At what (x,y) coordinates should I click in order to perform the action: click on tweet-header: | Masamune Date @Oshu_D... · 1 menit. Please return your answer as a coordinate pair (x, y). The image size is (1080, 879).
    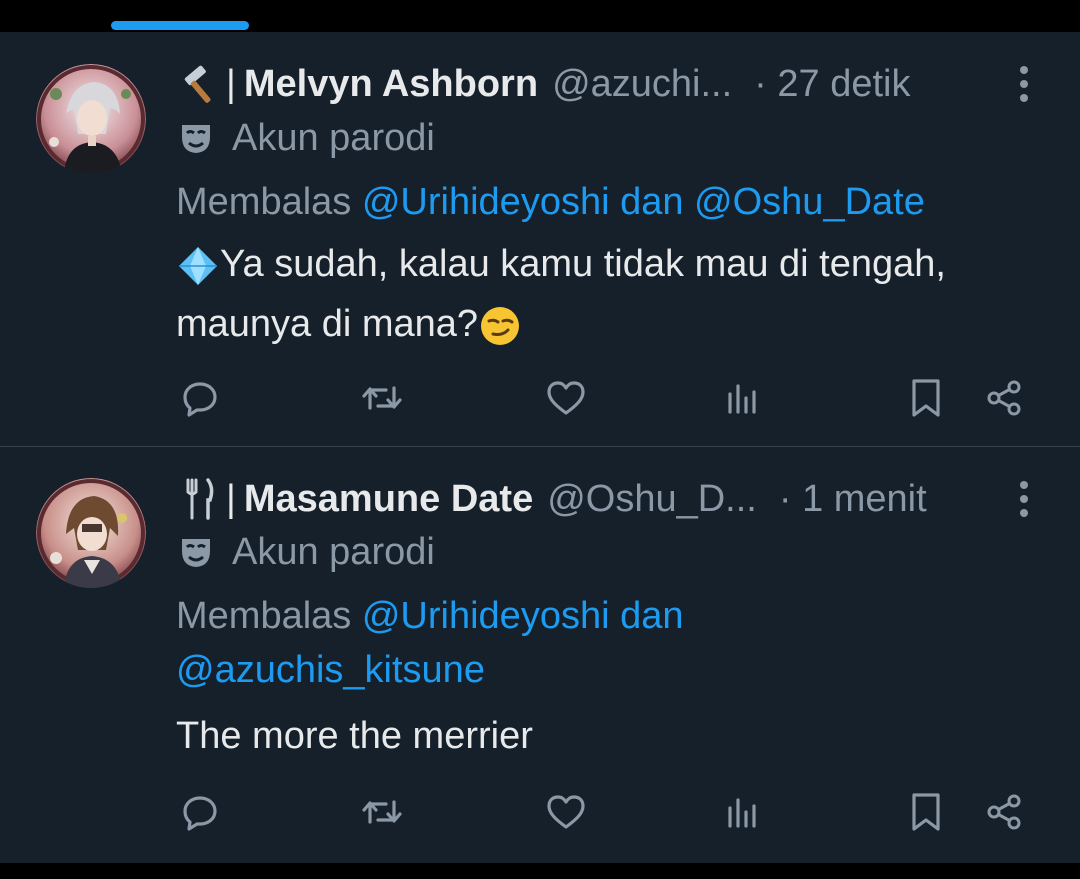
    Looking at the image, I should click on (551, 499).